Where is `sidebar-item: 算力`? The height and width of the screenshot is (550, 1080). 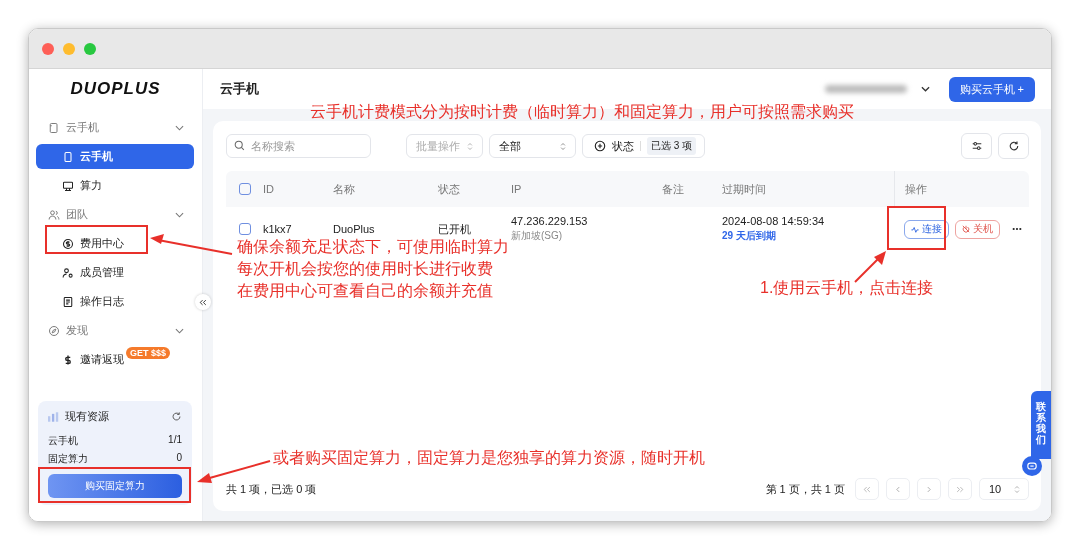 sidebar-item: 算力 is located at coordinates (115, 185).